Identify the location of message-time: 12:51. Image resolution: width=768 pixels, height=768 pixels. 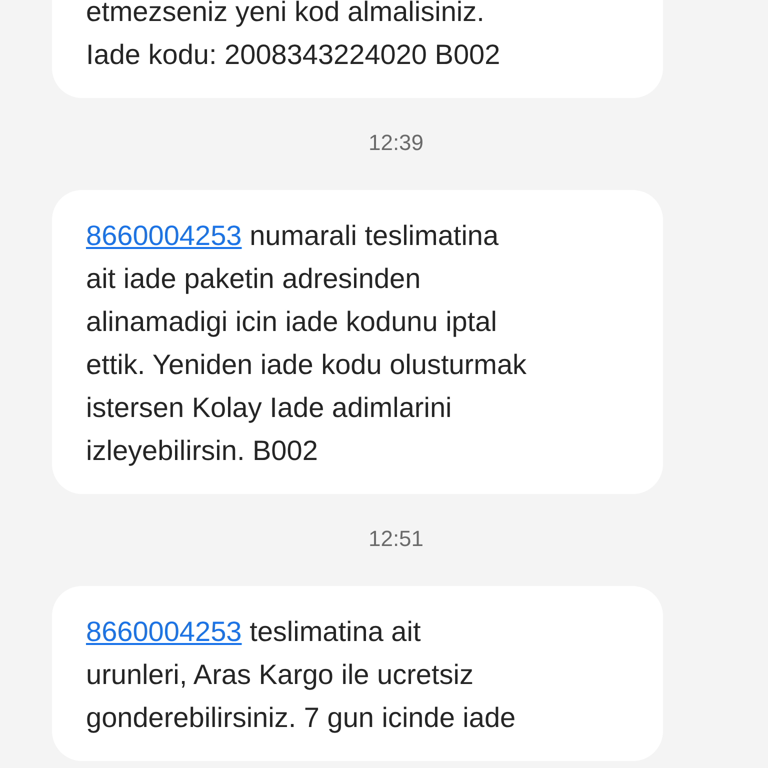
(396, 539).